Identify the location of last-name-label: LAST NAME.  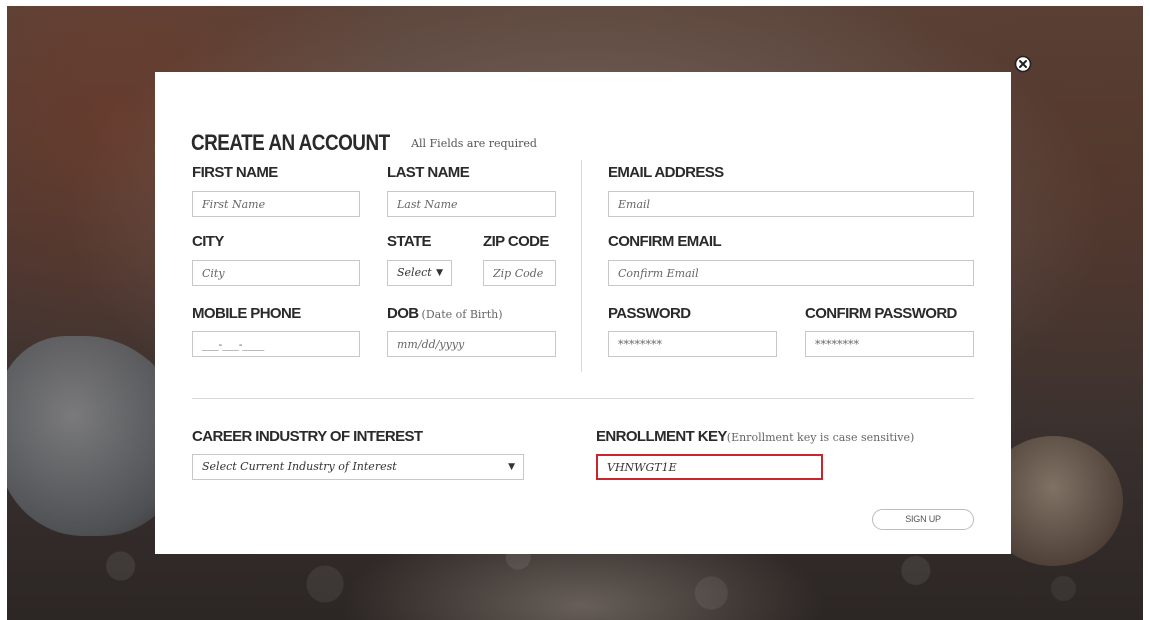
(428, 172).